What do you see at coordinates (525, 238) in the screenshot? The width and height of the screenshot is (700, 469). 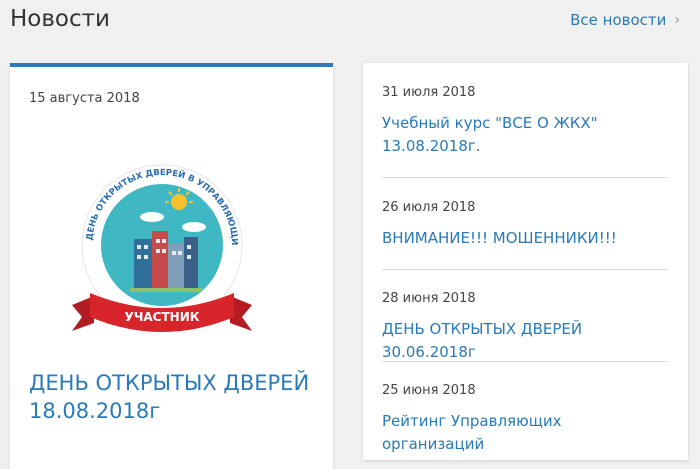 I see `news-title-link: ВНИМАНИЕ!!! МОШЕННИКИ!!!` at bounding box center [525, 238].